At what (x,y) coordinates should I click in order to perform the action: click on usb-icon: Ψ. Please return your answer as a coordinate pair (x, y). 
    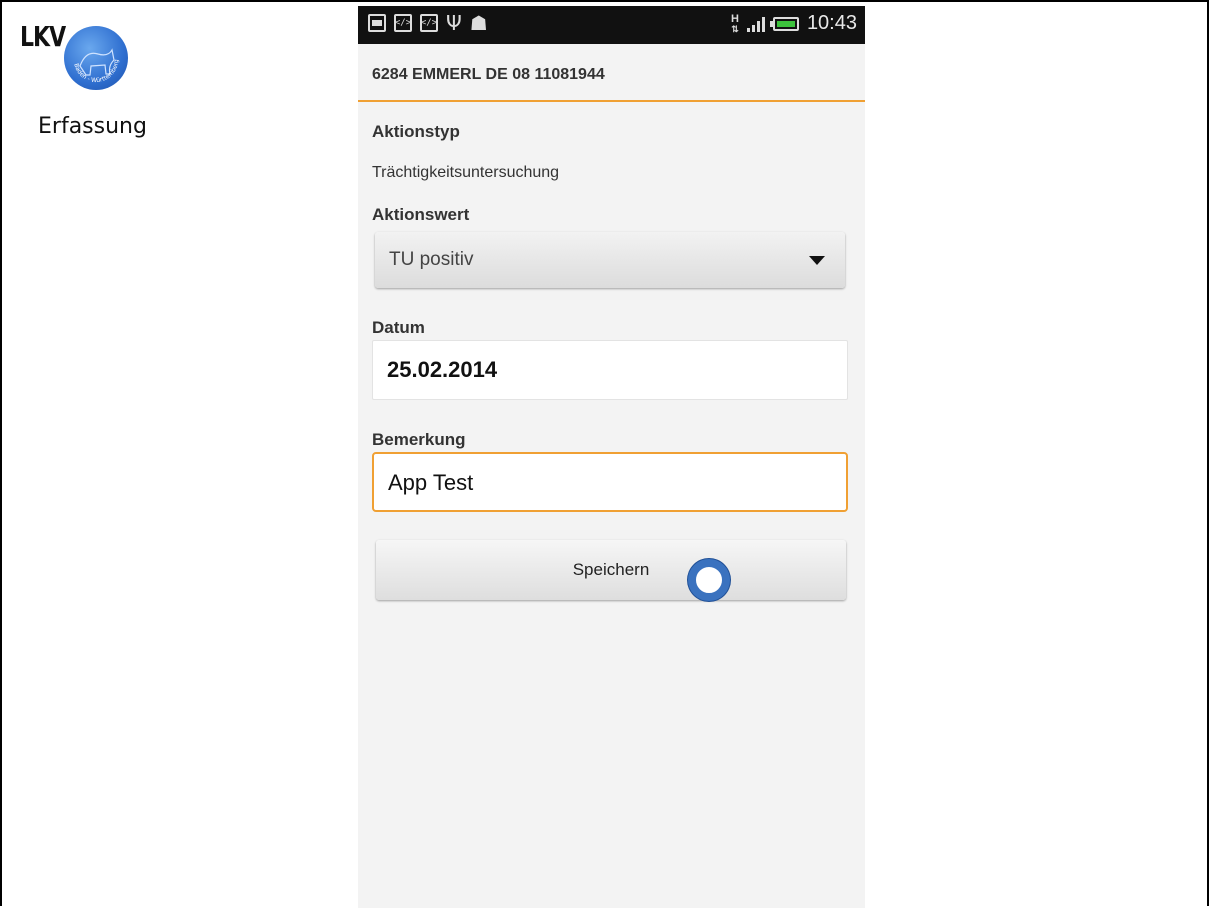
    Looking at the image, I should click on (454, 23).